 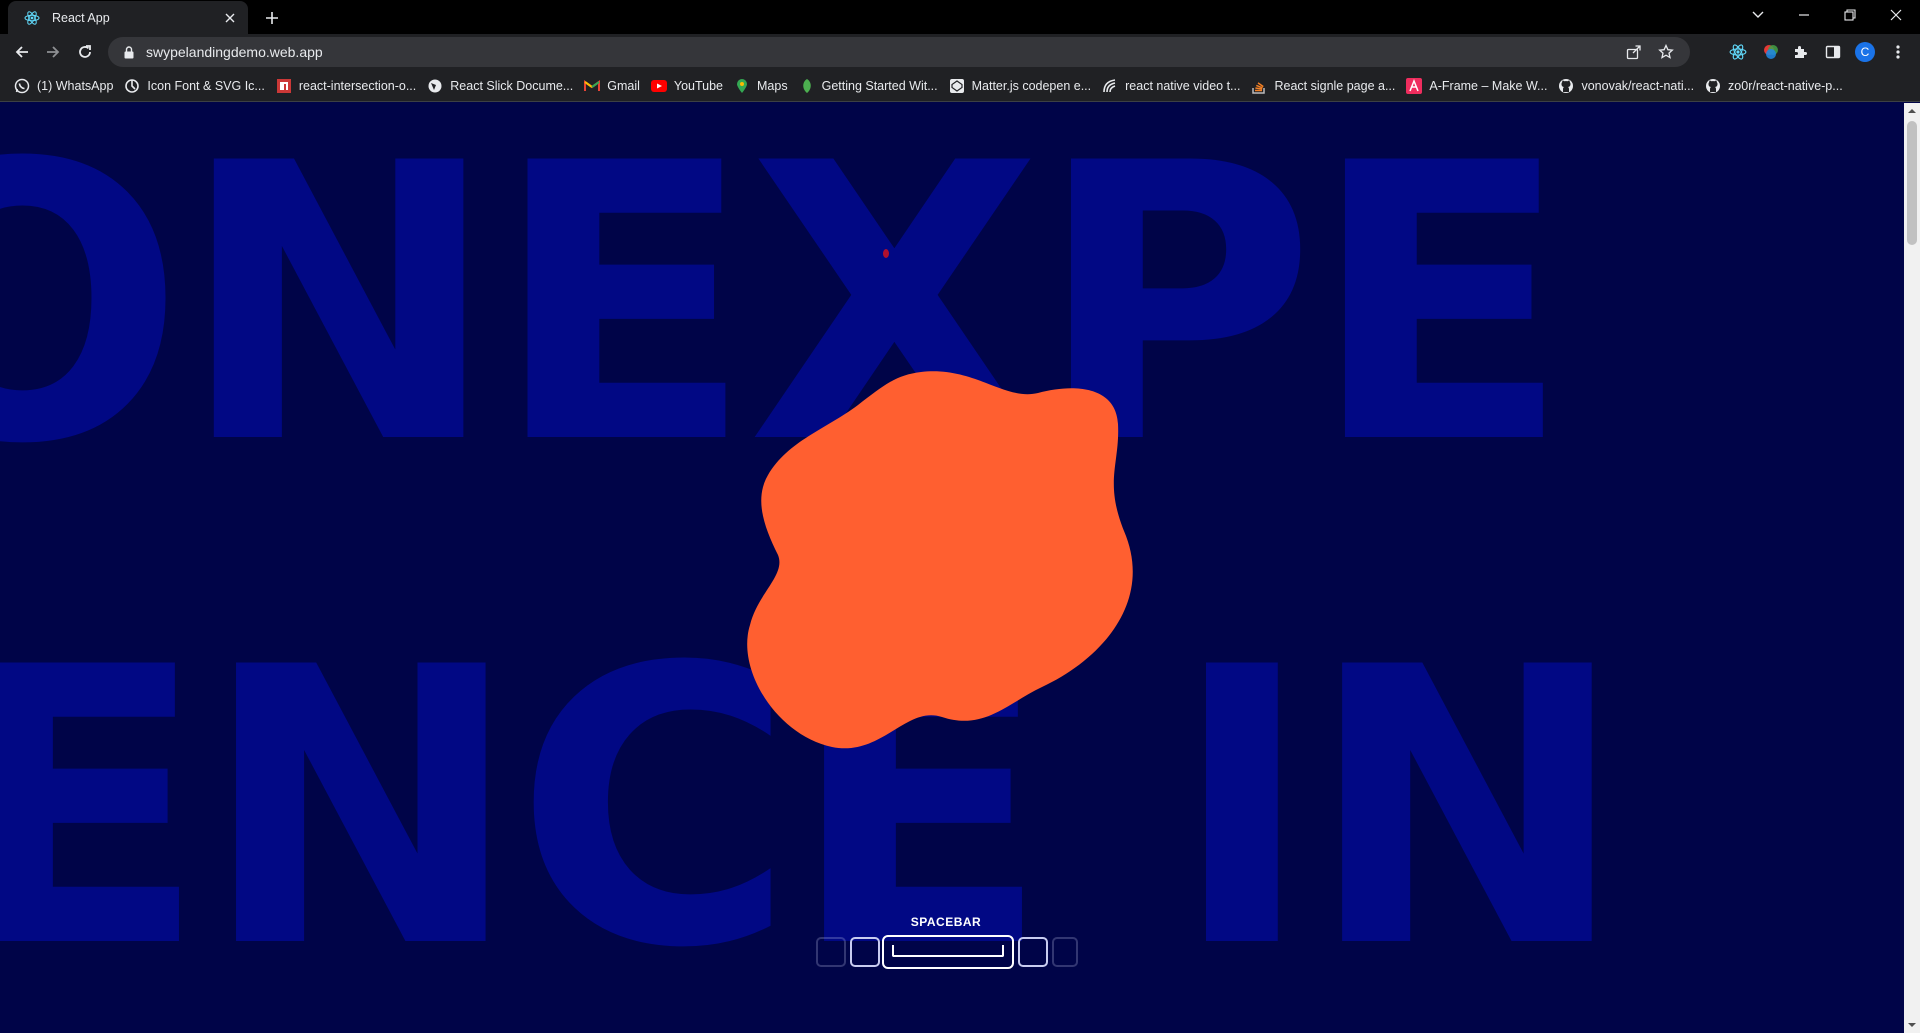 I want to click on profile-initial: C, so click(x=1865, y=52).